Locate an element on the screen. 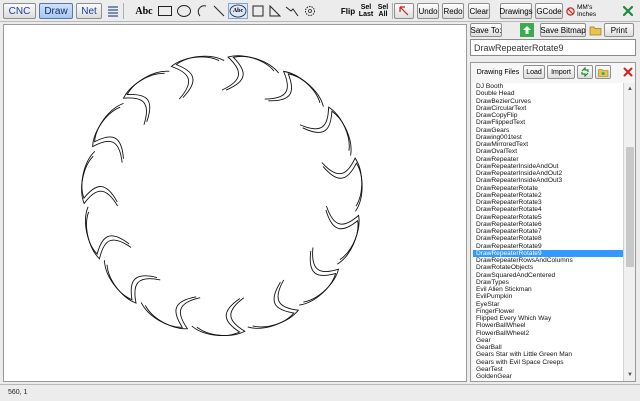 Image resolution: width=640 pixels, height=401 pixels. list-item: DrawCircularText is located at coordinates (548, 108).